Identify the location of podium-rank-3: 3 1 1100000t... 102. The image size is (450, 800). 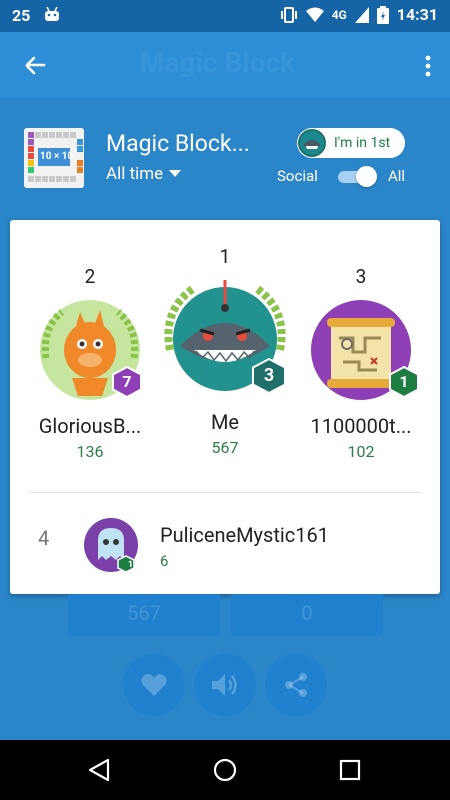
(361, 363).